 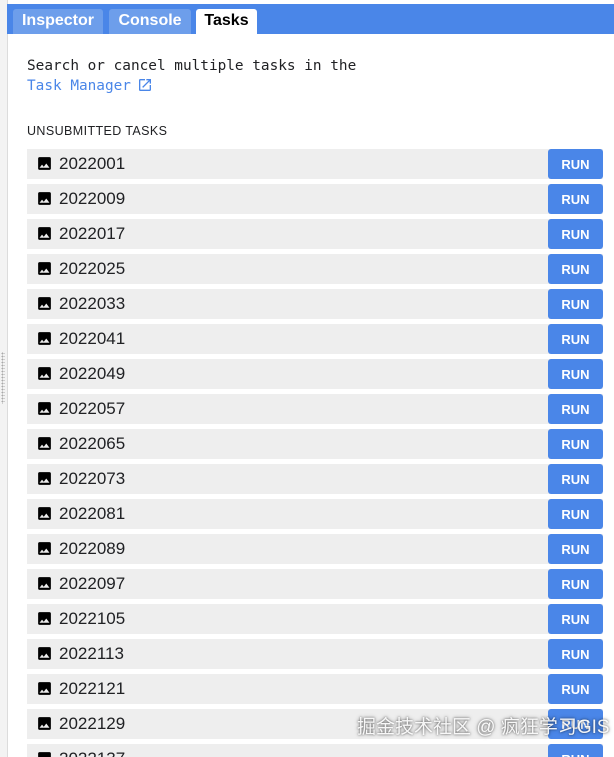 I want to click on task-name: 2022017, so click(x=92, y=233).